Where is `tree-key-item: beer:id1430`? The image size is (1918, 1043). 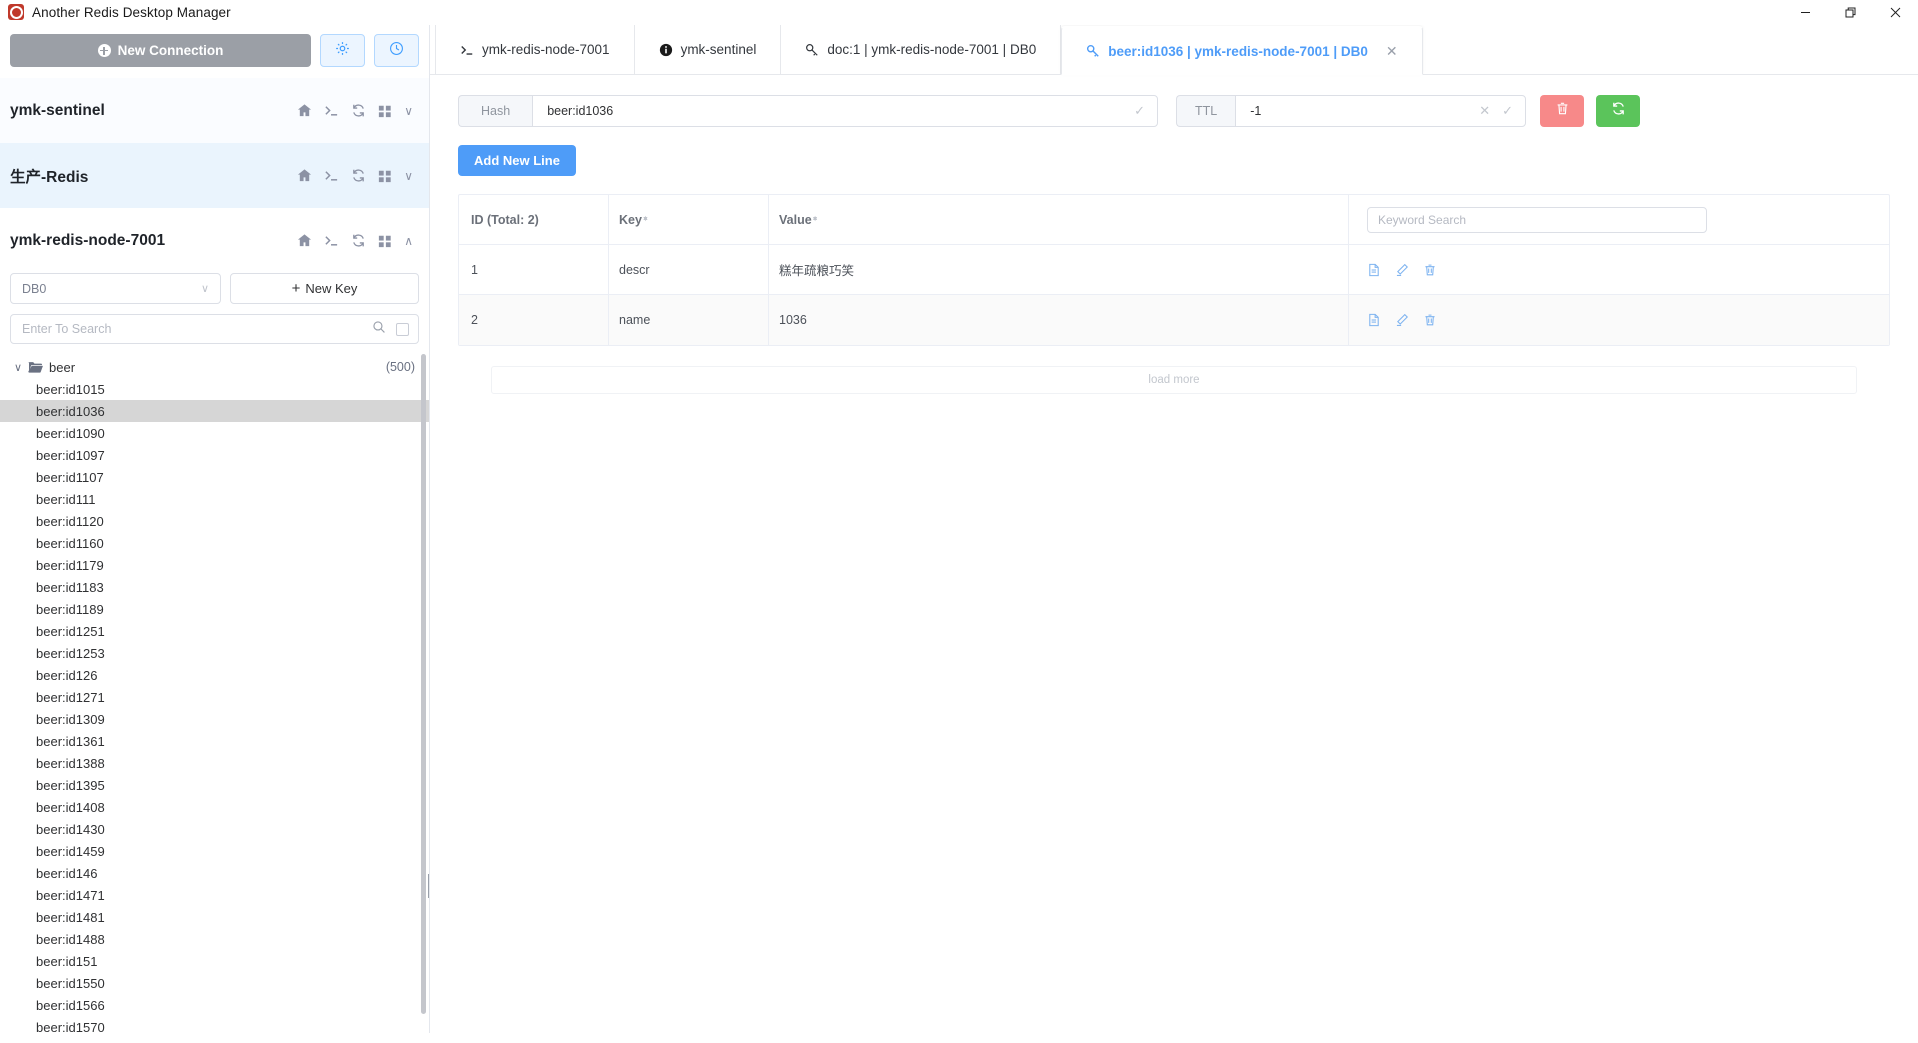
tree-key-item: beer:id1430 is located at coordinates (214, 829).